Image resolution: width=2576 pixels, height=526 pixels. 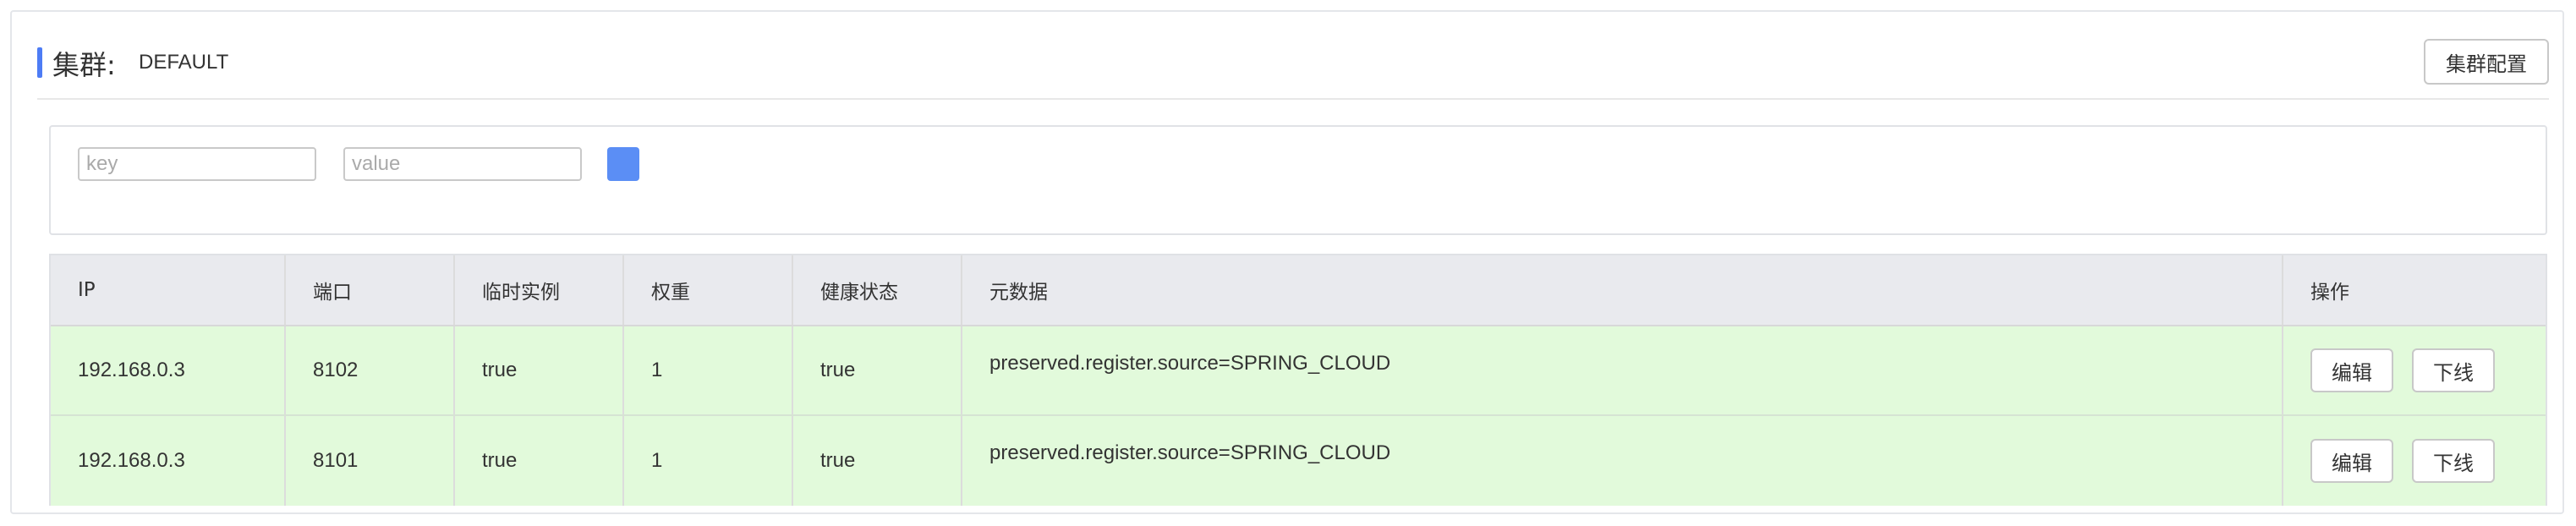 I want to click on filter-add-button, so click(x=623, y=164).